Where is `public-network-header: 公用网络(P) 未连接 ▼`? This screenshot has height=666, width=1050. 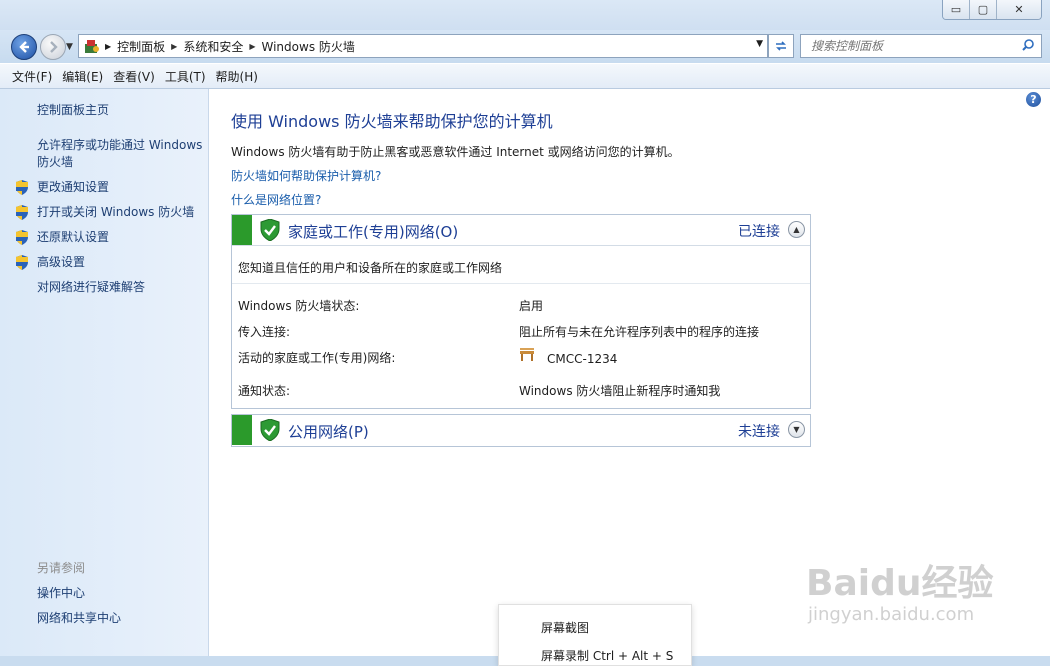 public-network-header: 公用网络(P) 未连接 ▼ is located at coordinates (521, 430).